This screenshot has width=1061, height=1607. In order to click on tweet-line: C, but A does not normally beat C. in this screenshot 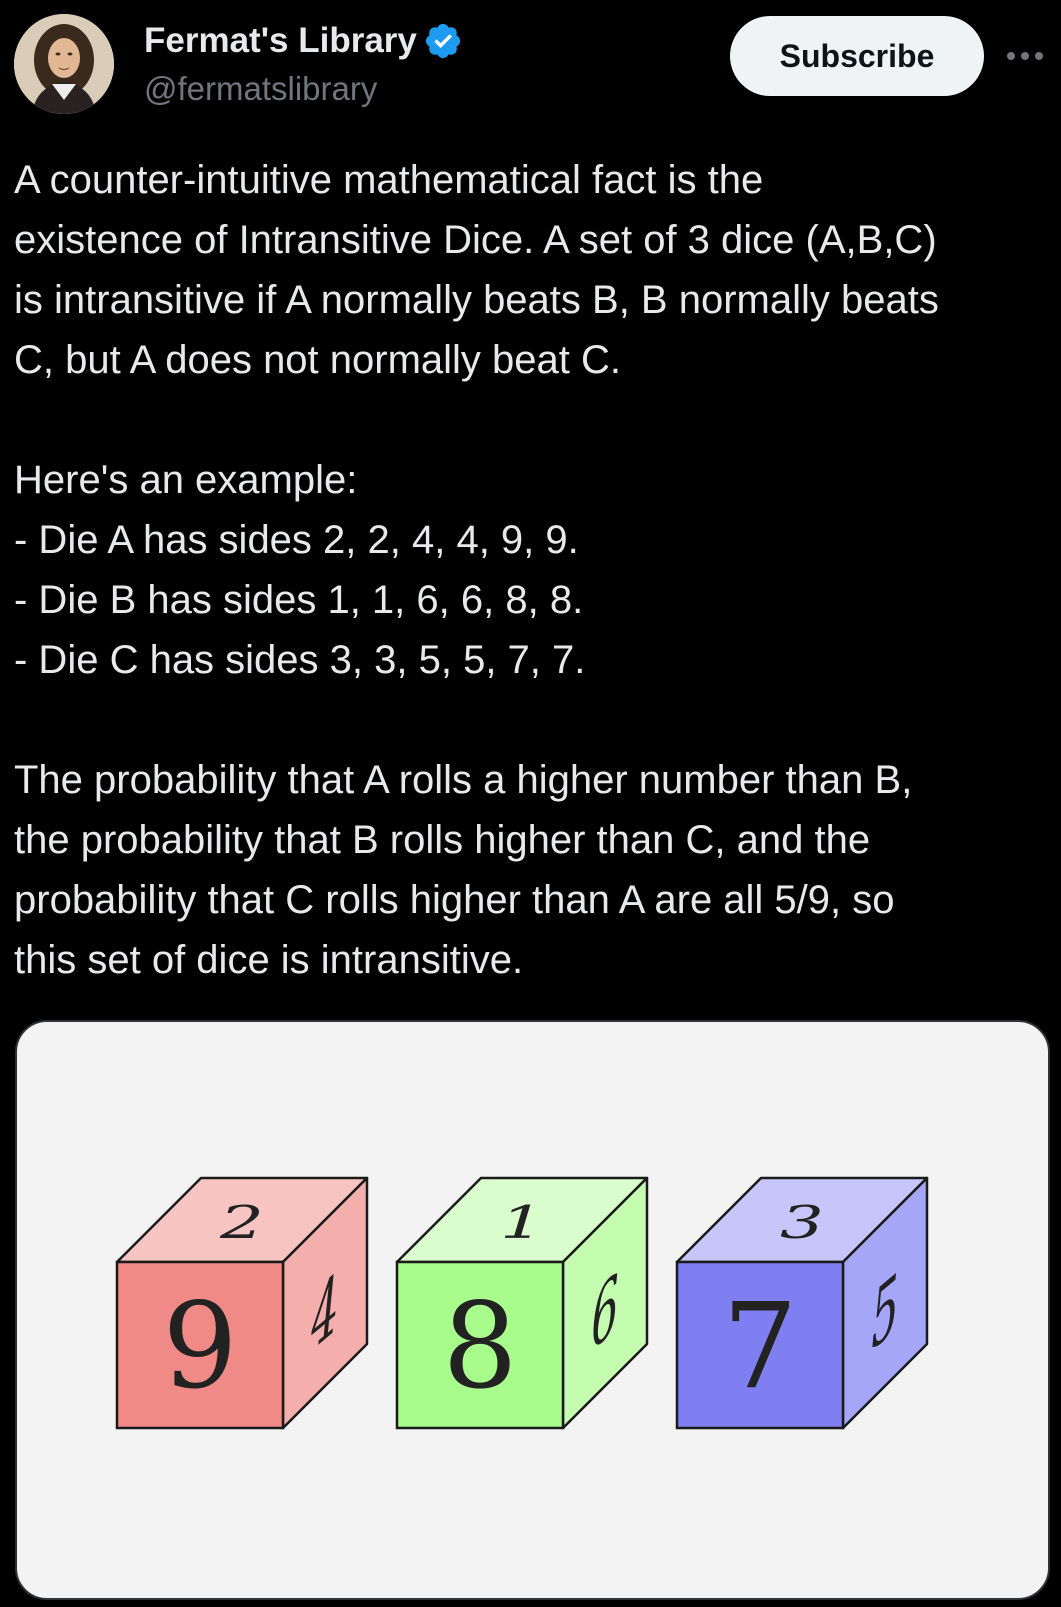, I will do `click(318, 360)`.